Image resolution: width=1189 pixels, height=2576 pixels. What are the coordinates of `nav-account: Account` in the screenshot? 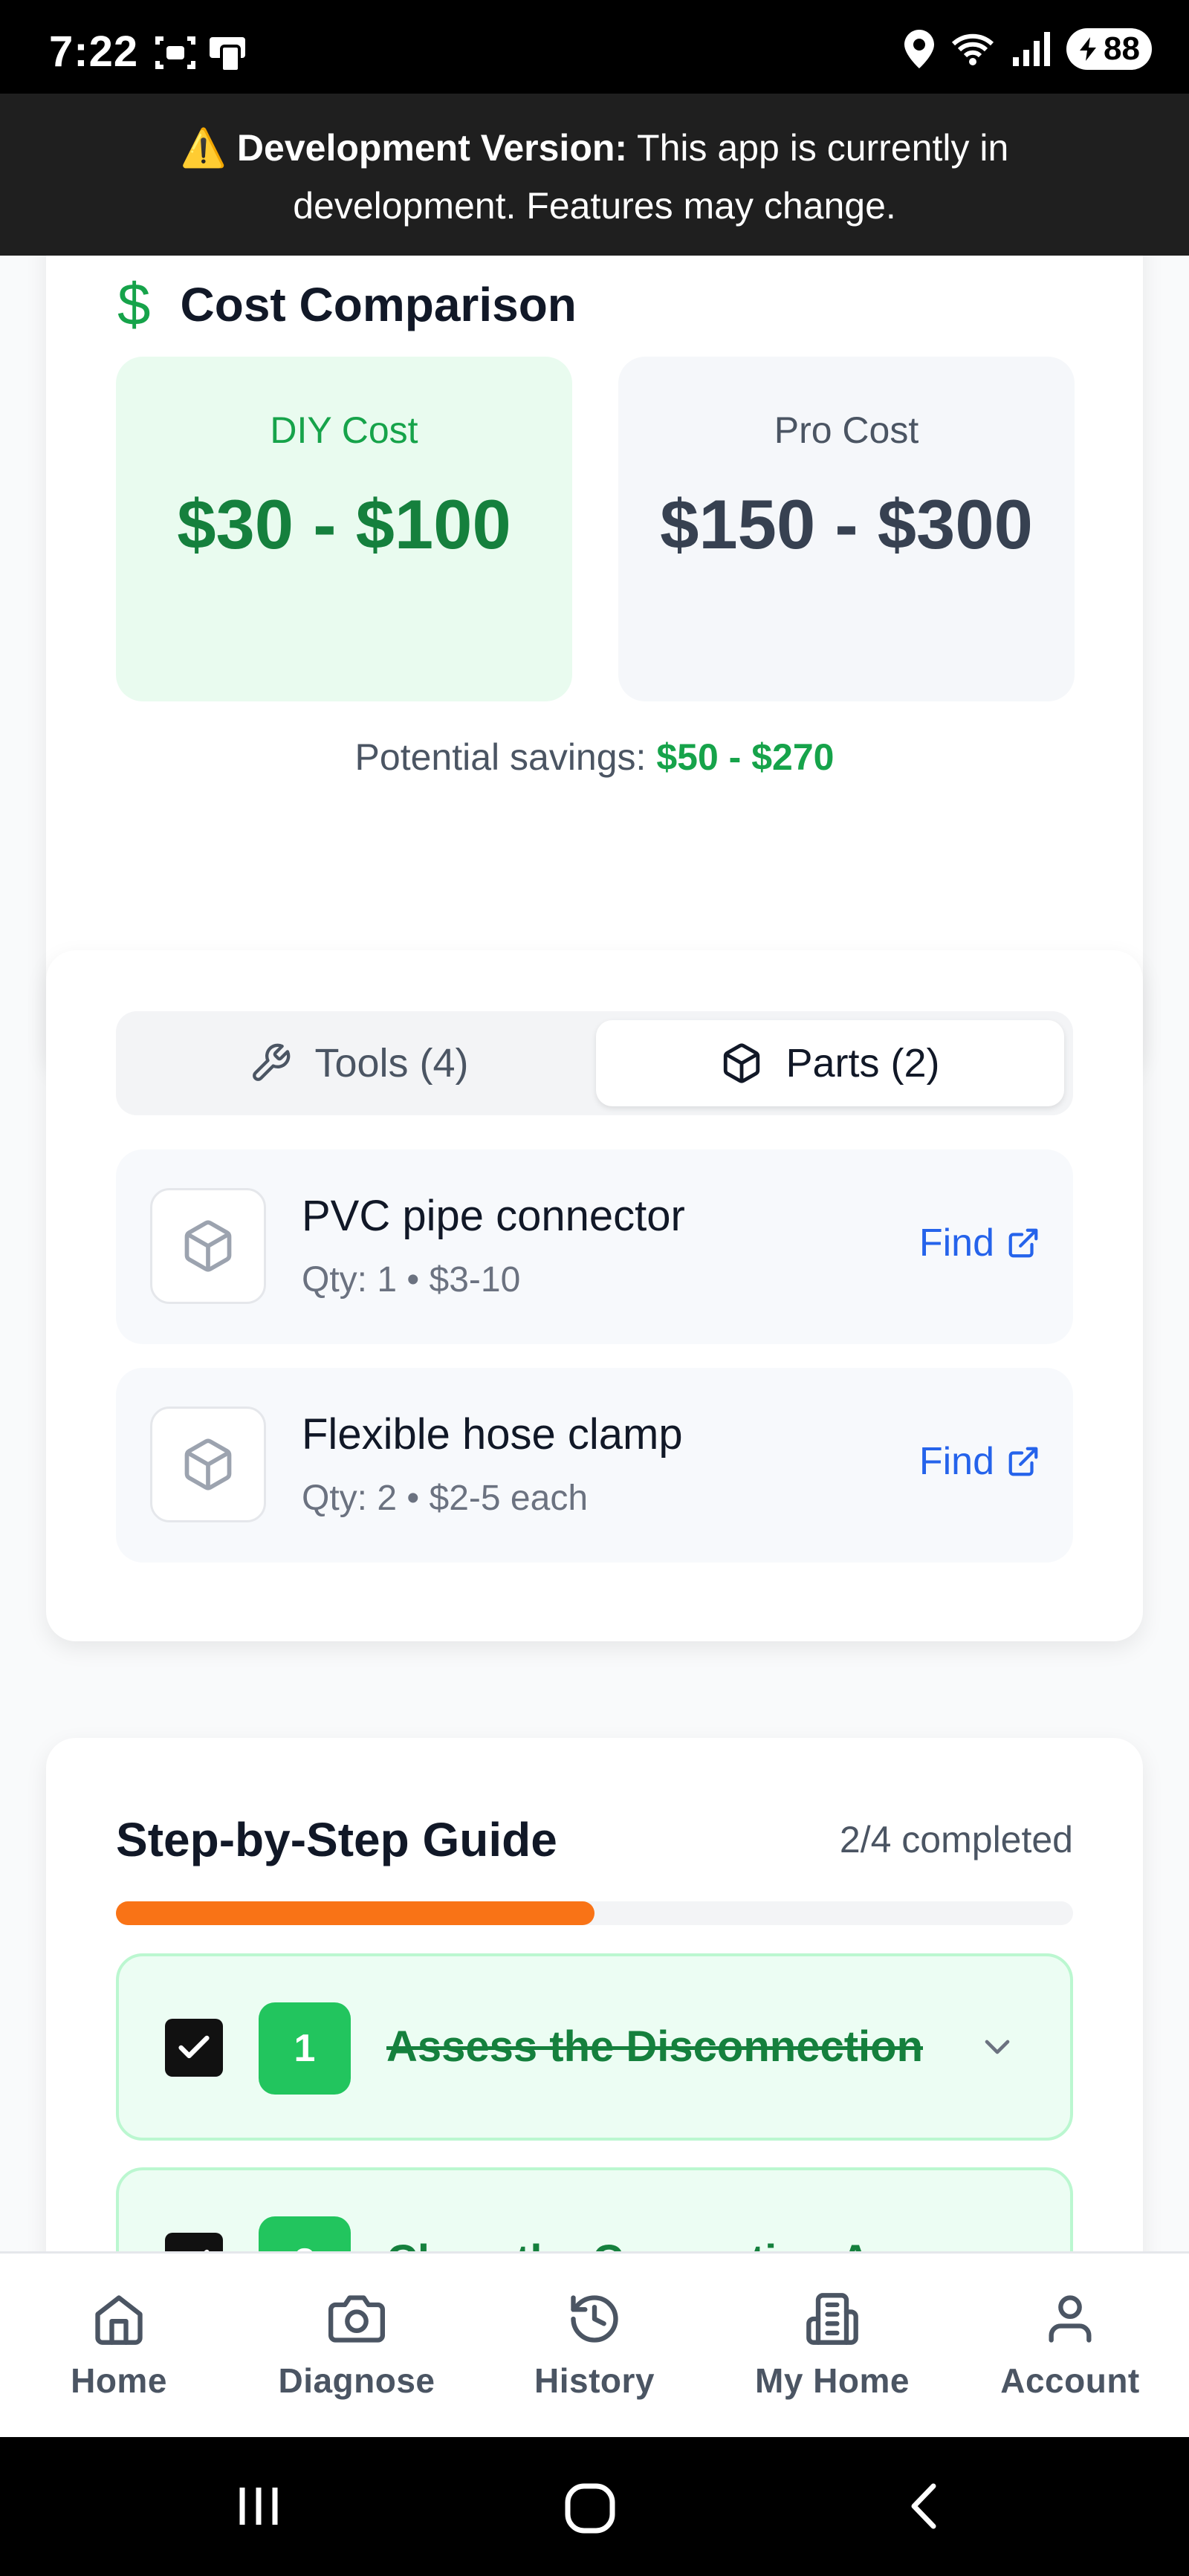 It's located at (1070, 2345).